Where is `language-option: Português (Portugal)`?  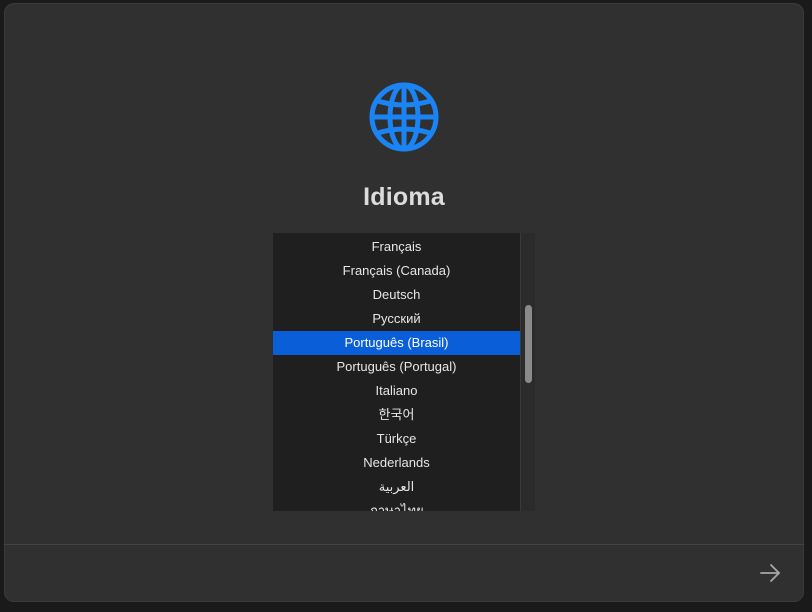 language-option: Português (Portugal) is located at coordinates (396, 367).